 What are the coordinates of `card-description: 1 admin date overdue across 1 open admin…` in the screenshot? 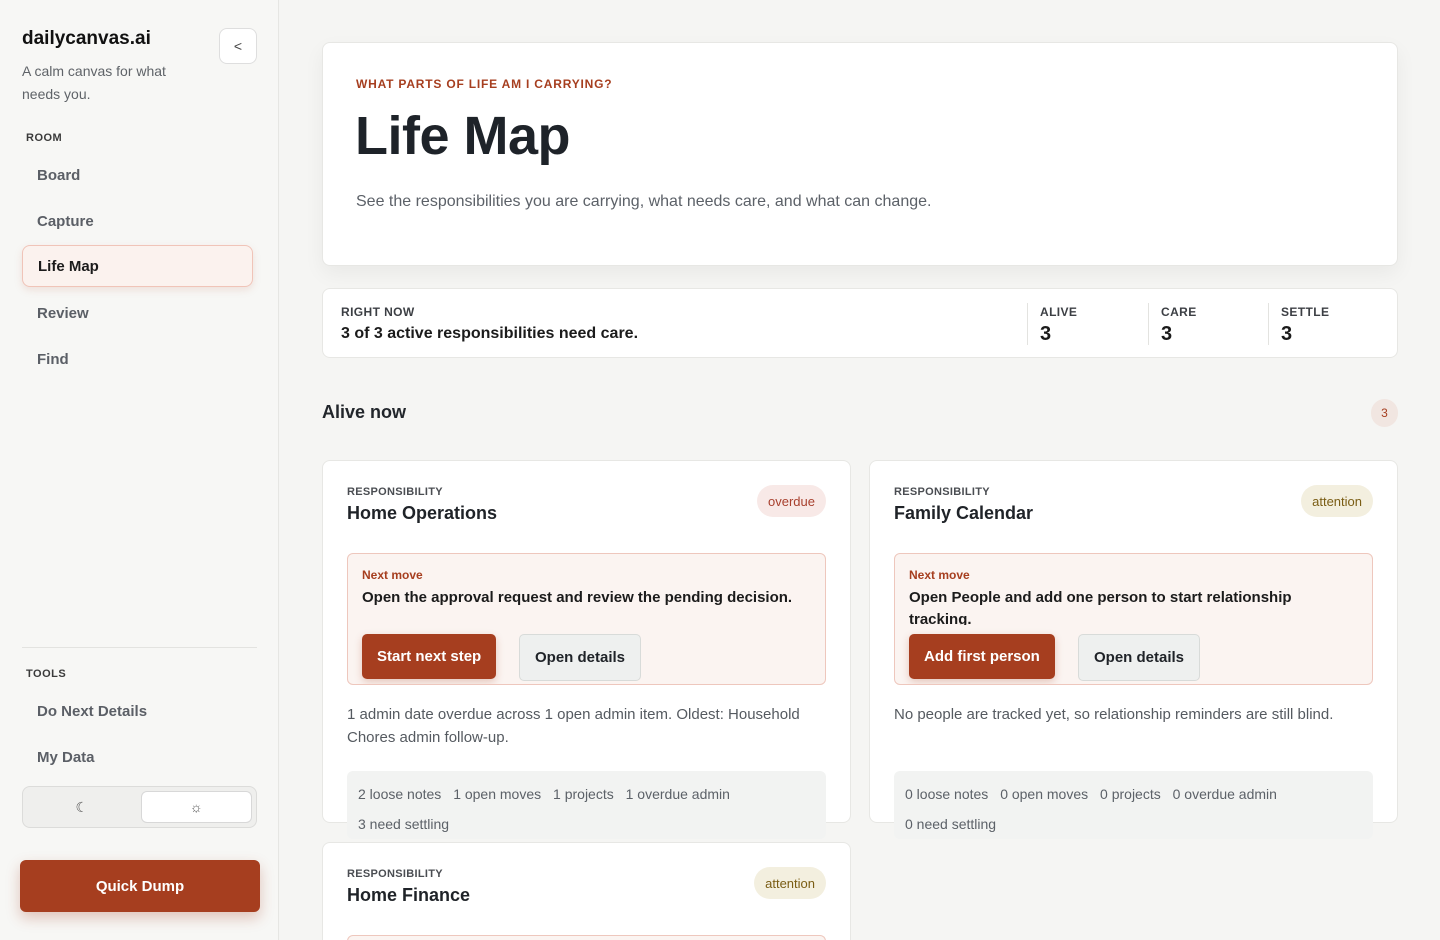 It's located at (573, 726).